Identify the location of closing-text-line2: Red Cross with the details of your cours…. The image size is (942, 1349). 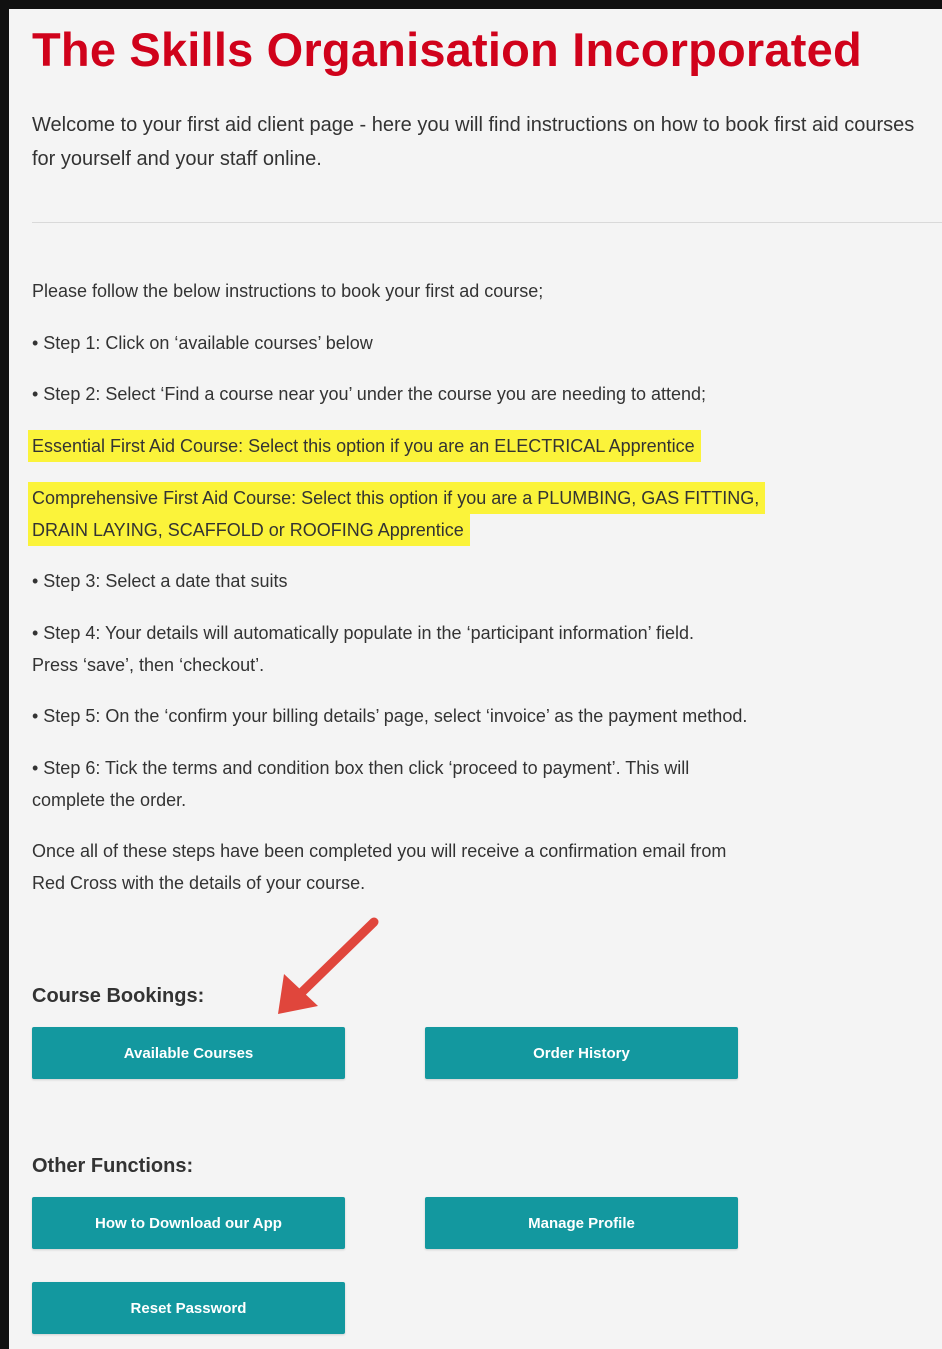
(199, 883).